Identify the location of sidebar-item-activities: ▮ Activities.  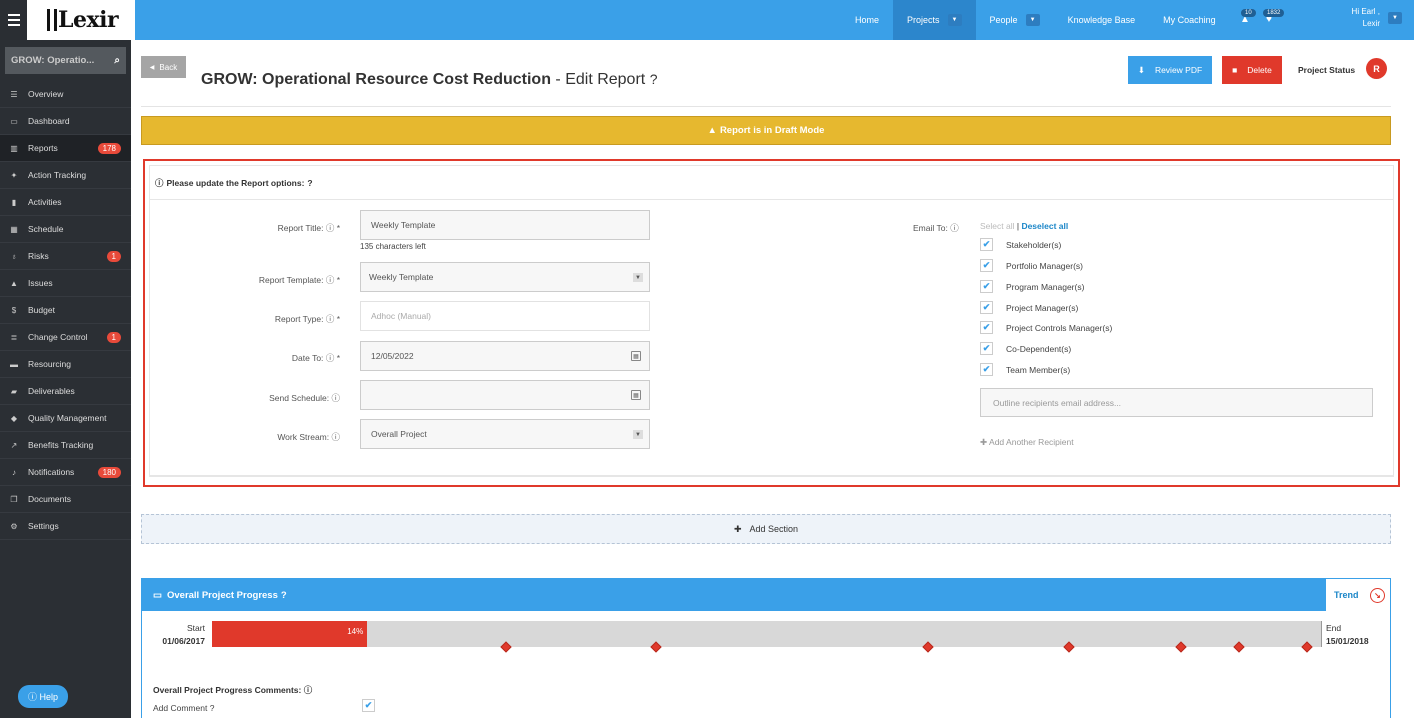
(65, 202).